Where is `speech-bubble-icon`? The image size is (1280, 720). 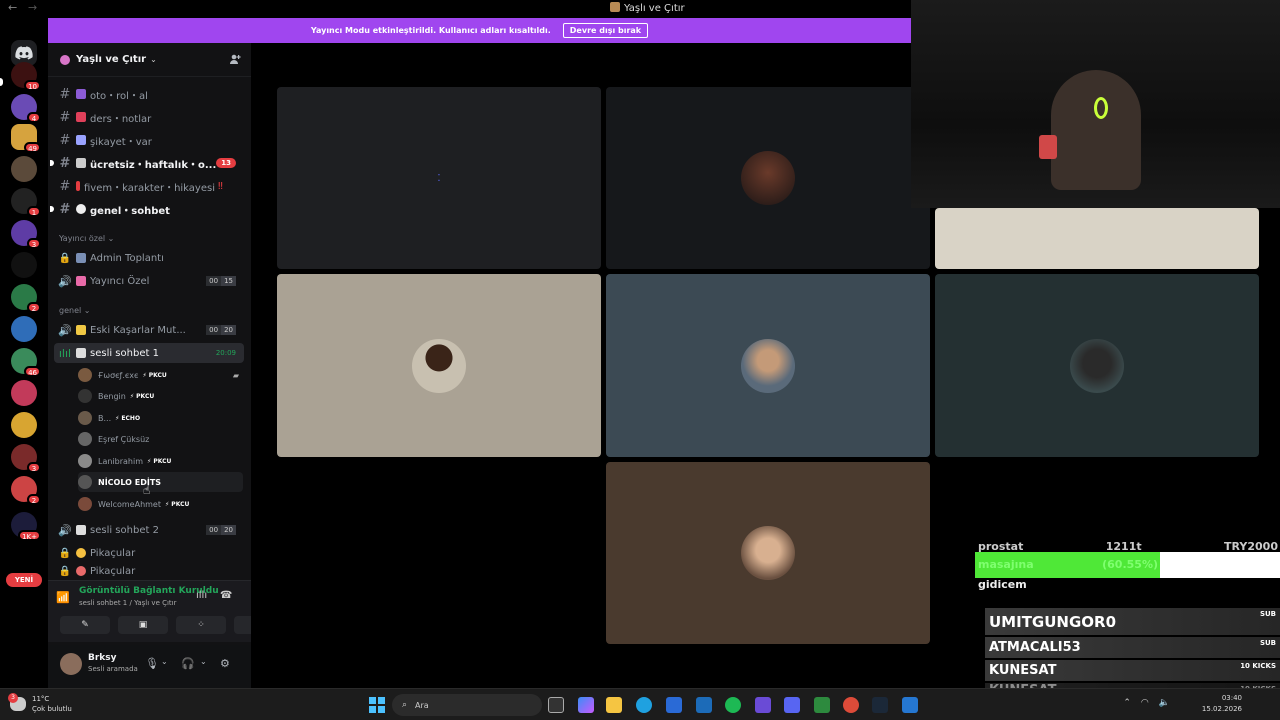 speech-bubble-icon is located at coordinates (81, 209).